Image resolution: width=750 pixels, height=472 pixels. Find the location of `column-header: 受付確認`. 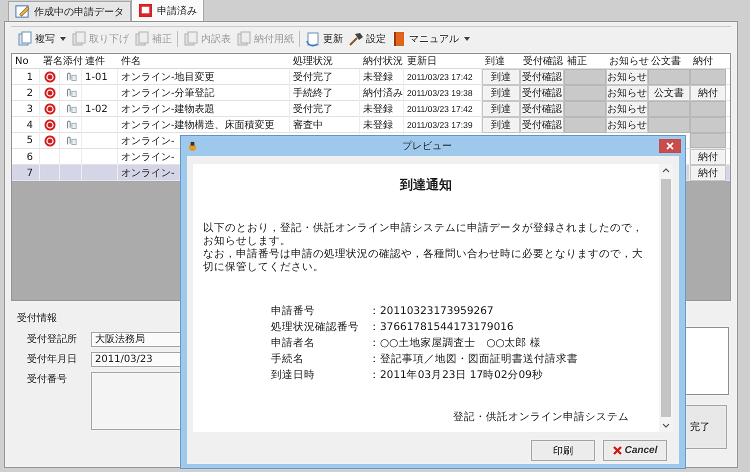

column-header: 受付確認 is located at coordinates (542, 61).